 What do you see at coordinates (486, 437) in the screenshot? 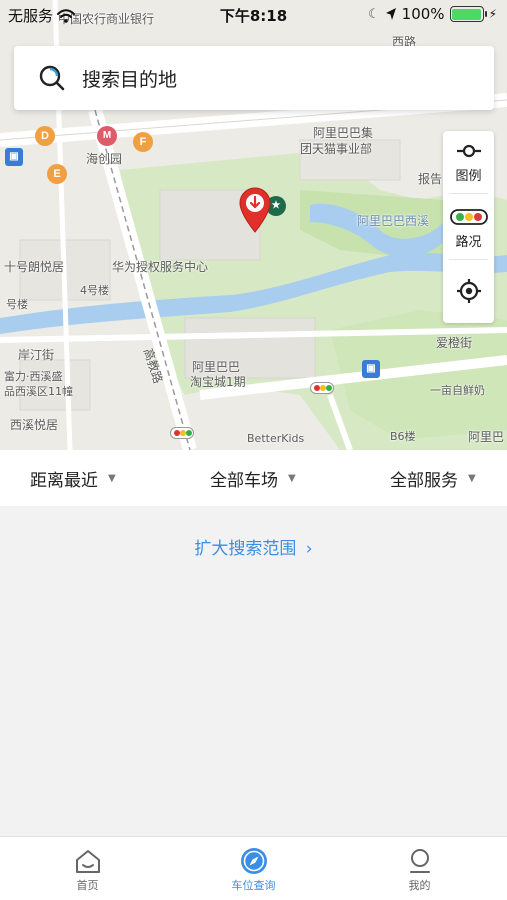
I see `map-label-alibaba-right: 阿里巴` at bounding box center [486, 437].